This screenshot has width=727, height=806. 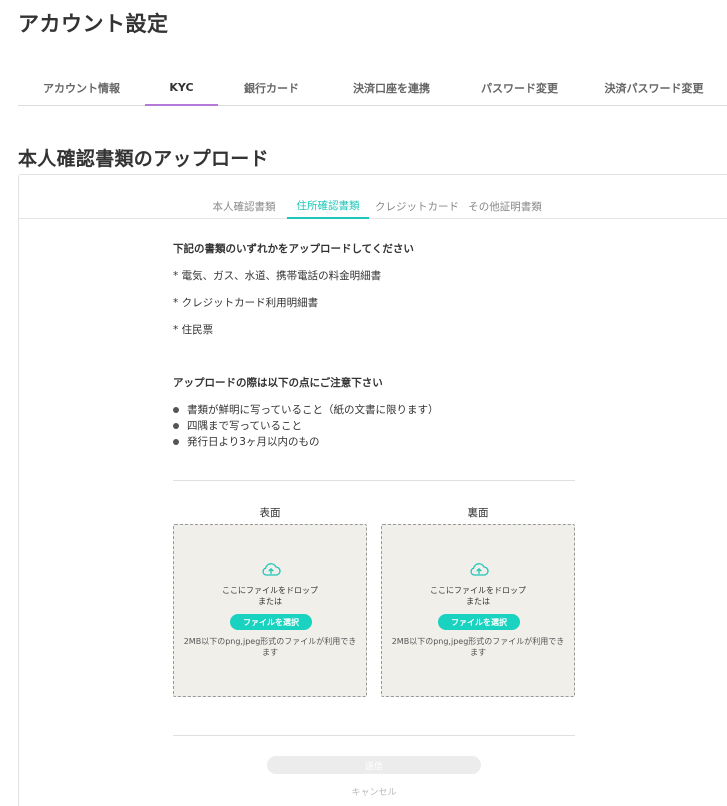 I want to click on tab-account-info: アカウント情報, so click(x=81, y=88).